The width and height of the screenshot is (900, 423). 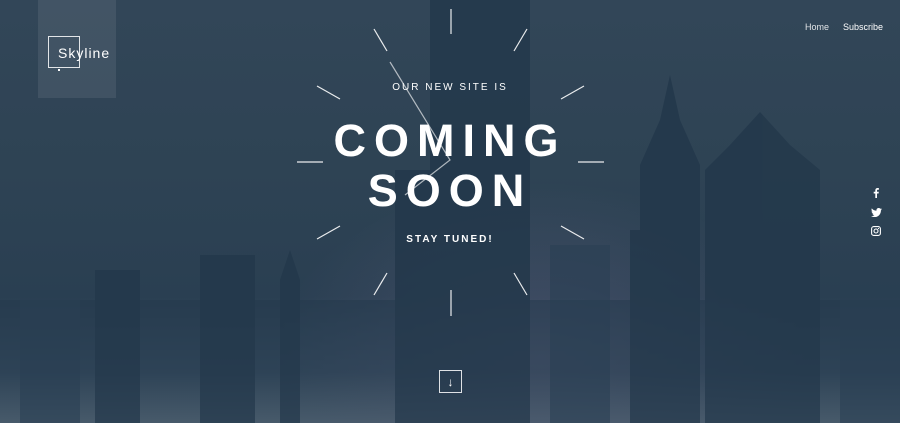 I want to click on hero-title-line-2: SOON, so click(x=450, y=190).